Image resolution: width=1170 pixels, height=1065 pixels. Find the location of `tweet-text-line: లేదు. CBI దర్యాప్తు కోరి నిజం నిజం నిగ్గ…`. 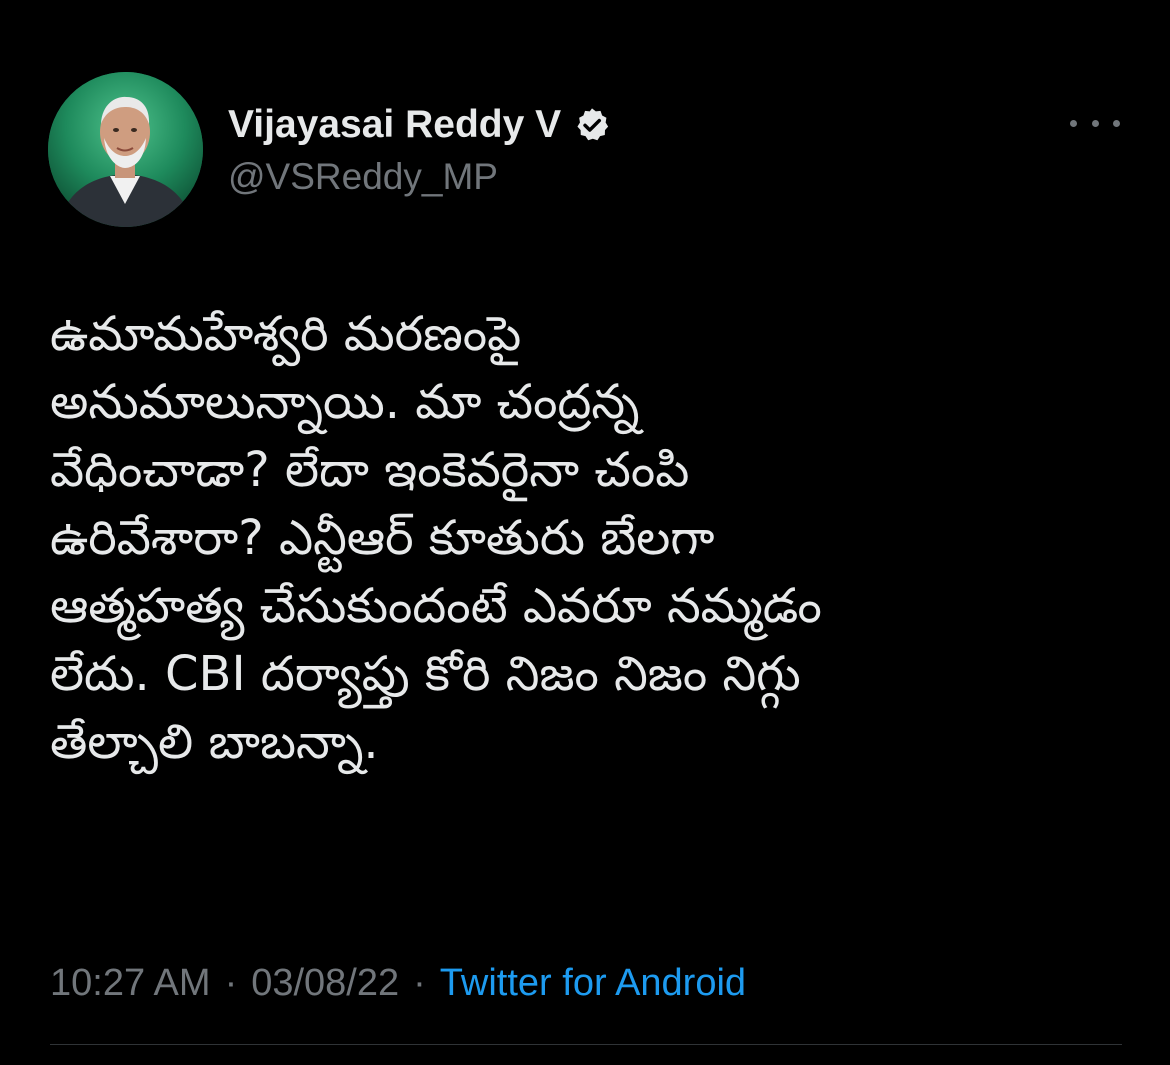

tweet-text-line: లేదు. CBI దర్యాప్తు కోరి నిజం నిజం నిగ్గ… is located at coordinates (425, 674).